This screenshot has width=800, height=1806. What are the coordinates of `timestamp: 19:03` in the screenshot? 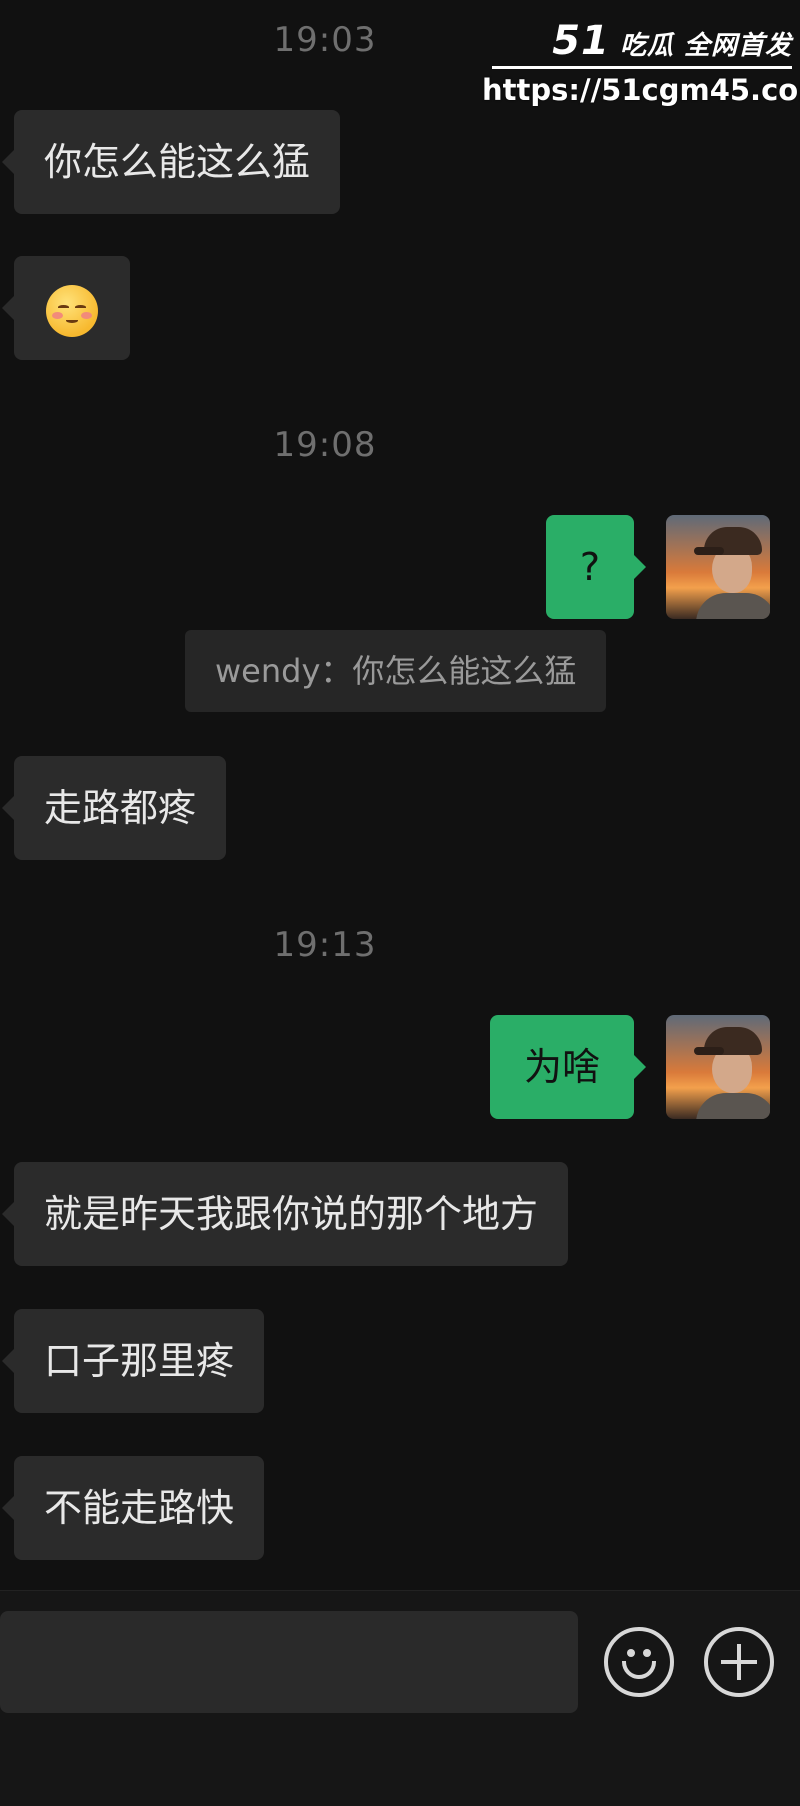 It's located at (325, 40).